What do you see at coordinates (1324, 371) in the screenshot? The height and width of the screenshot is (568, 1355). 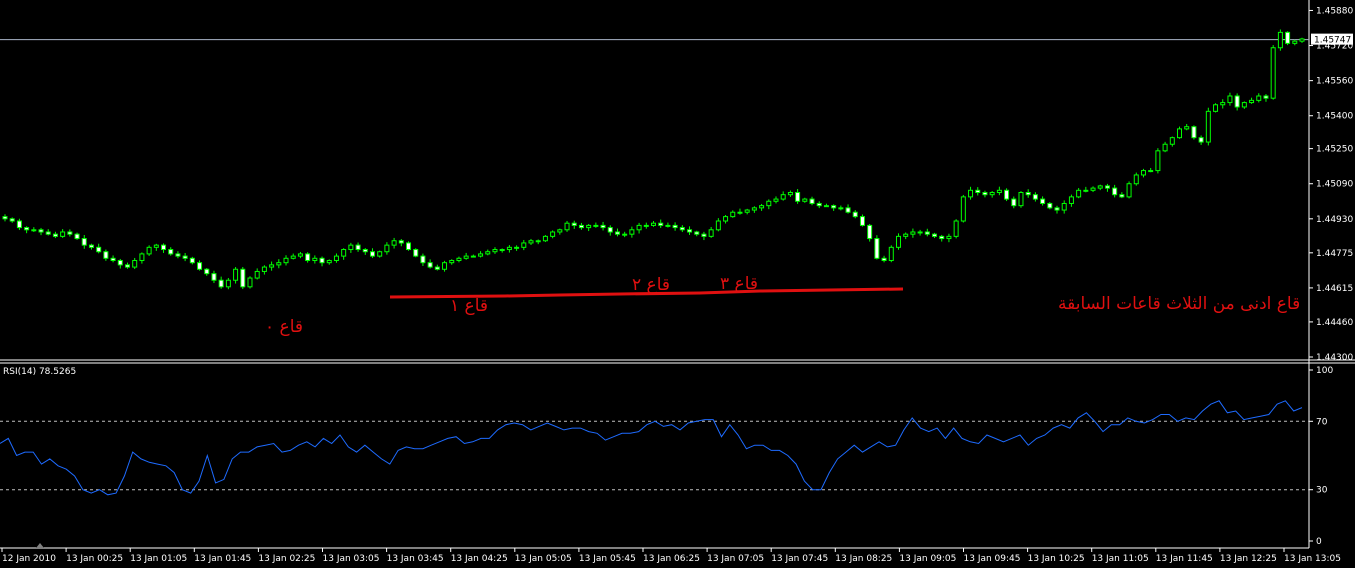 I see `rsi-tick-label: 100` at bounding box center [1324, 371].